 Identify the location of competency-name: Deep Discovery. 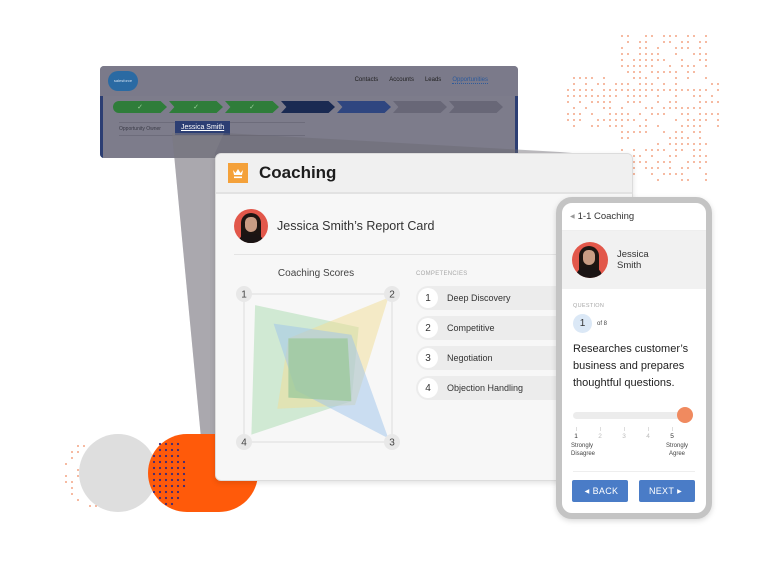
(479, 298).